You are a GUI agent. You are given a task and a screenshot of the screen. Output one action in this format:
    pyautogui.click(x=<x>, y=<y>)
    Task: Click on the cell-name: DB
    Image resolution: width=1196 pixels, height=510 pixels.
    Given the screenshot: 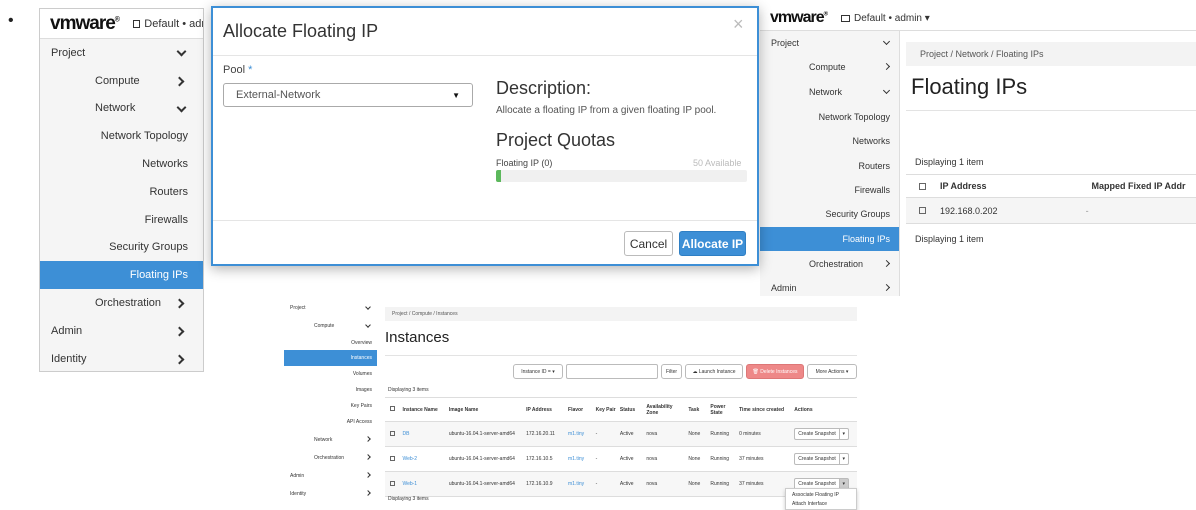 What is the action you would take?
    pyautogui.click(x=405, y=434)
    